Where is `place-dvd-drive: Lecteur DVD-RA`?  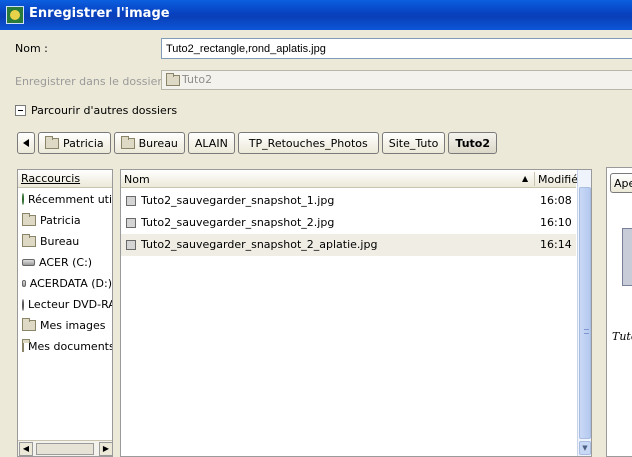 place-dvd-drive: Lecteur DVD-RA is located at coordinates (65, 304).